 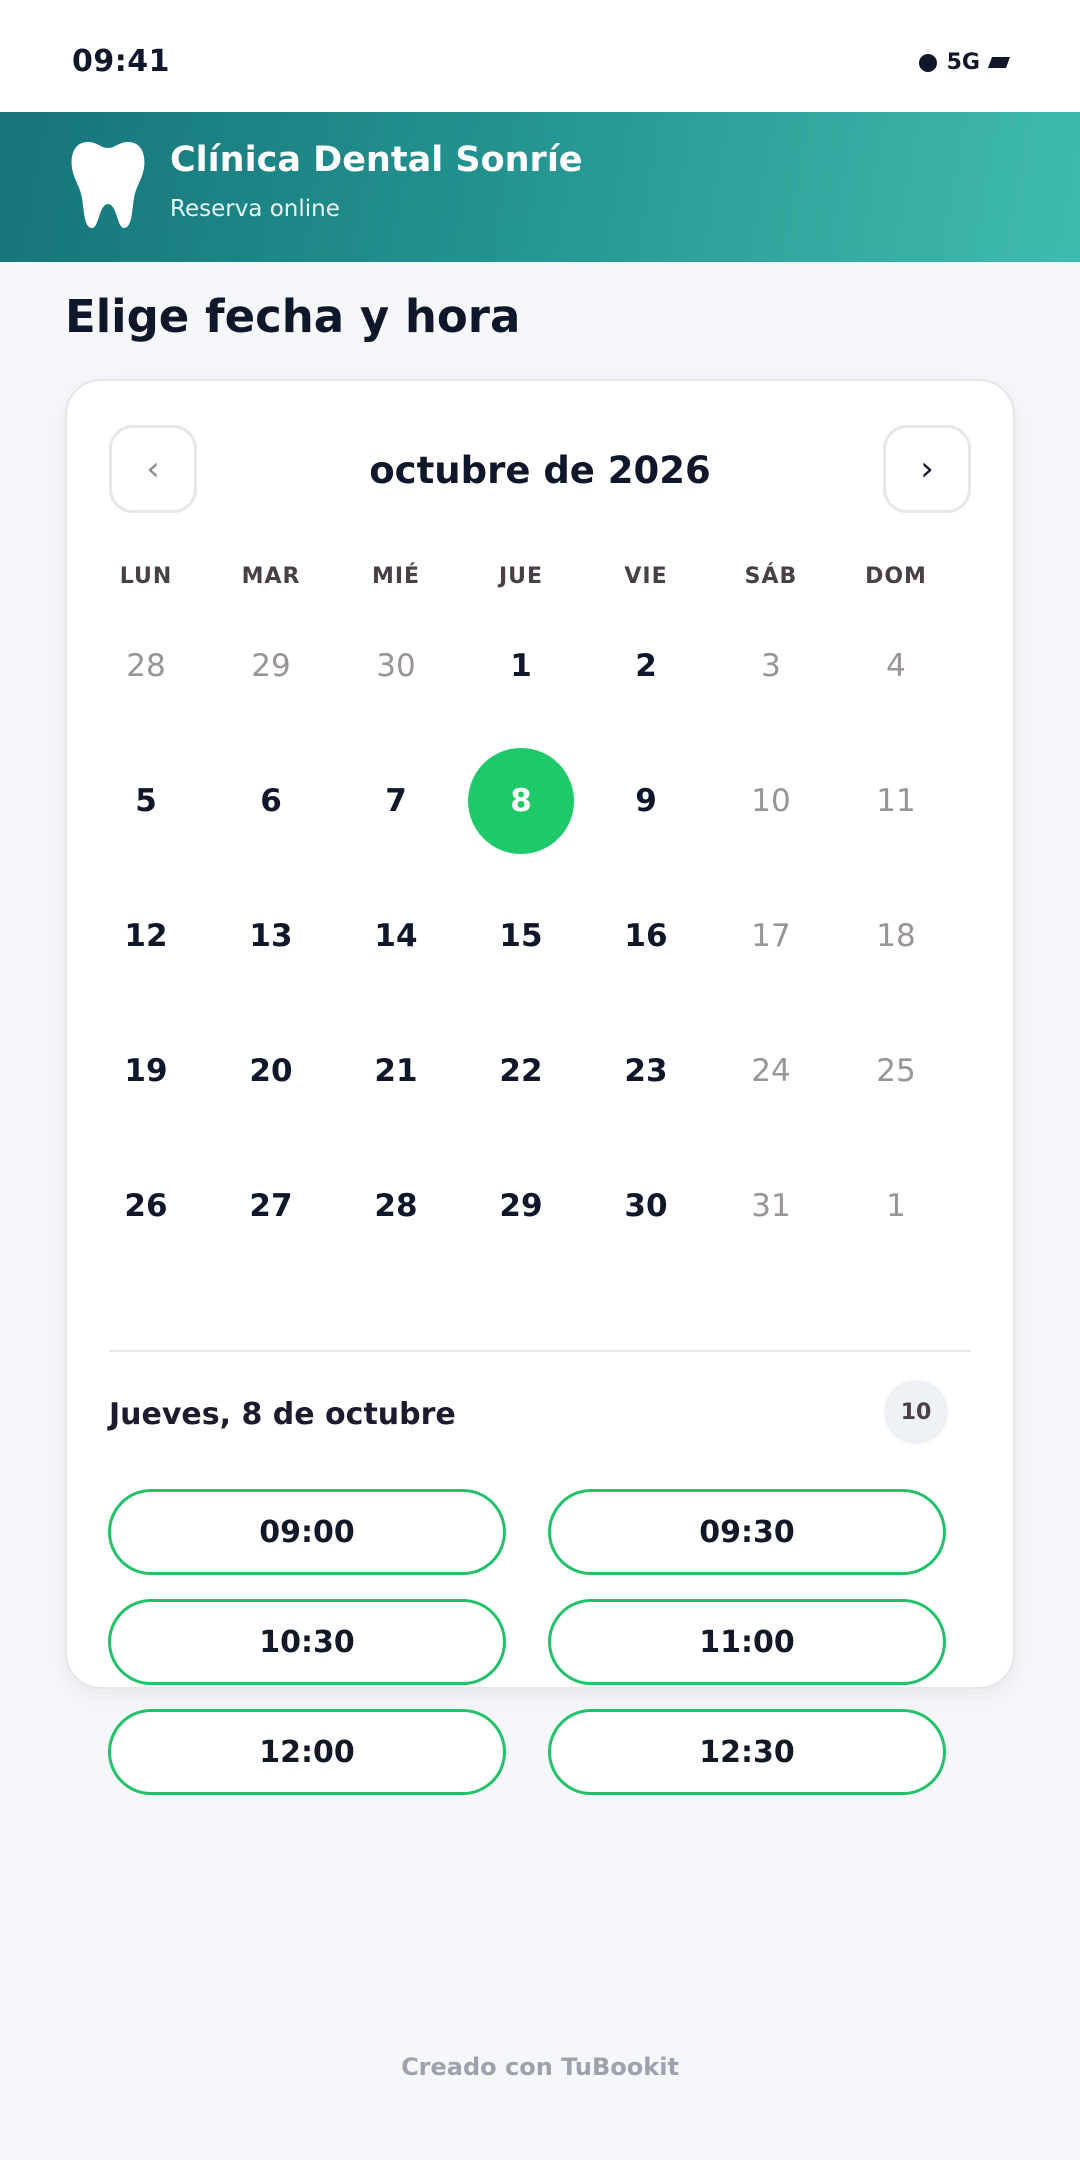 I want to click on day-cell: 10, so click(x=771, y=801).